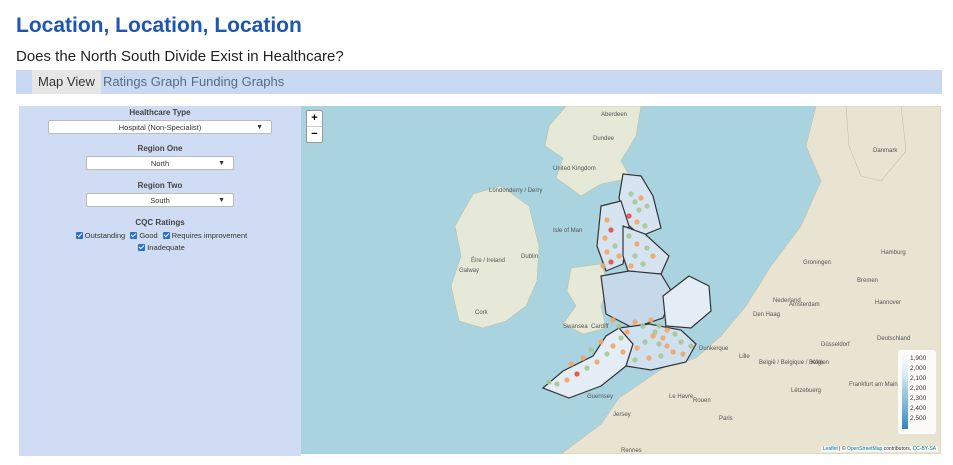 The width and height of the screenshot is (953, 465). I want to click on checkbox-good: Good, so click(142, 235).